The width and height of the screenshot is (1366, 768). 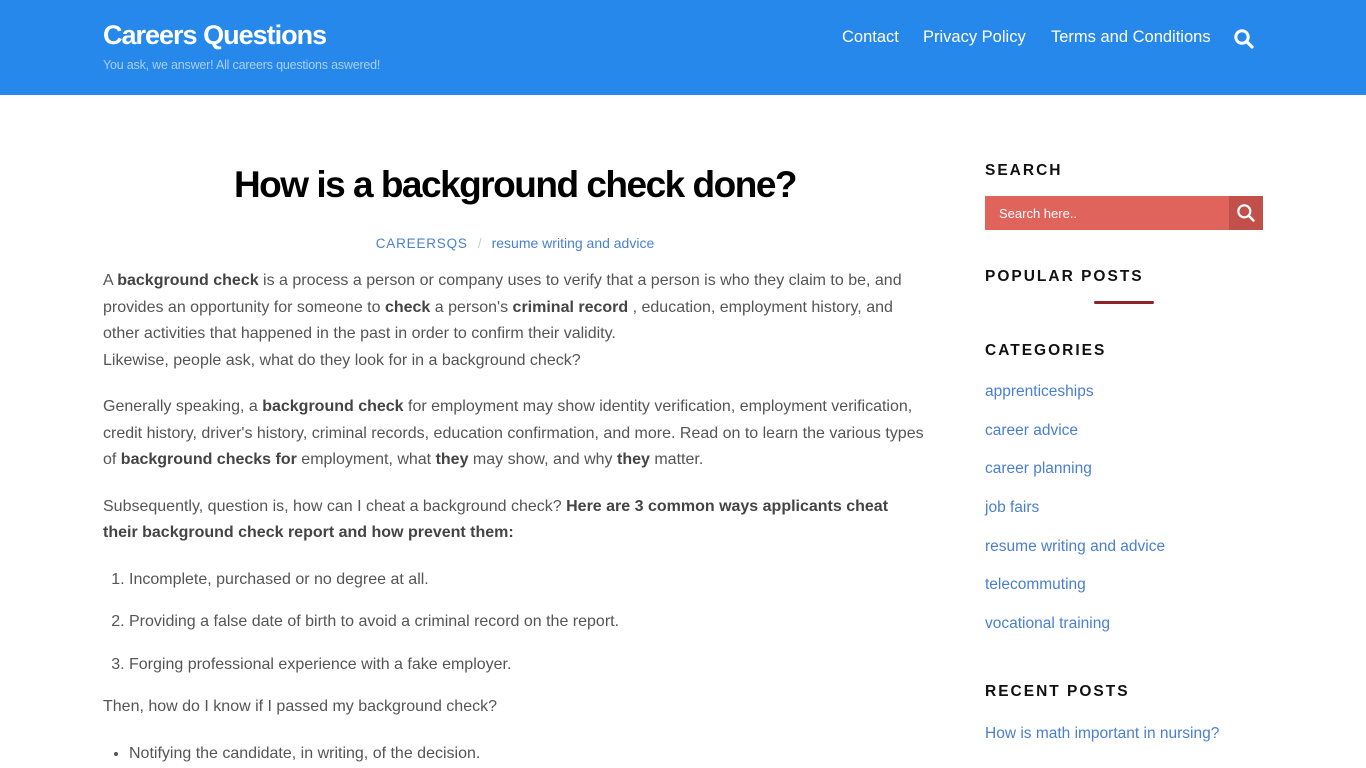 What do you see at coordinates (1075, 402) in the screenshot?
I see `category-item: apprenticeships` at bounding box center [1075, 402].